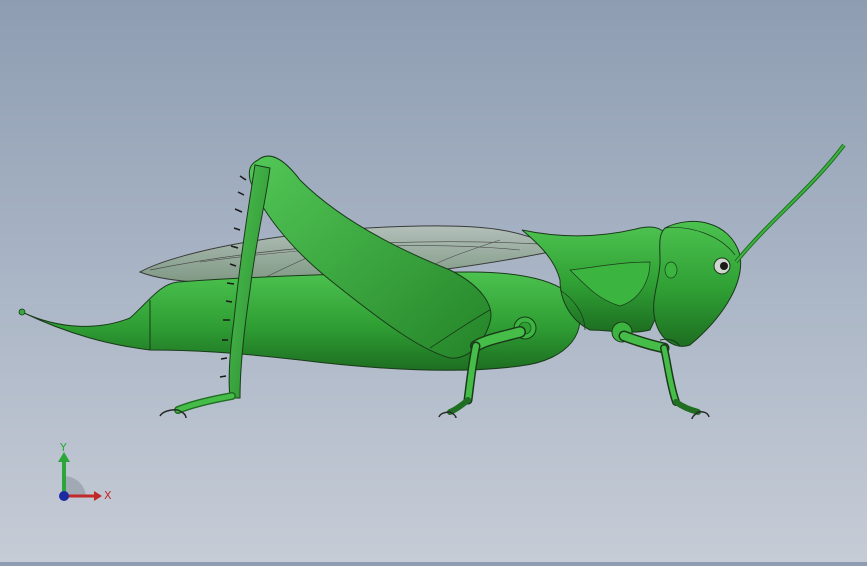  I want to click on x-axis-label: X, so click(108, 495).